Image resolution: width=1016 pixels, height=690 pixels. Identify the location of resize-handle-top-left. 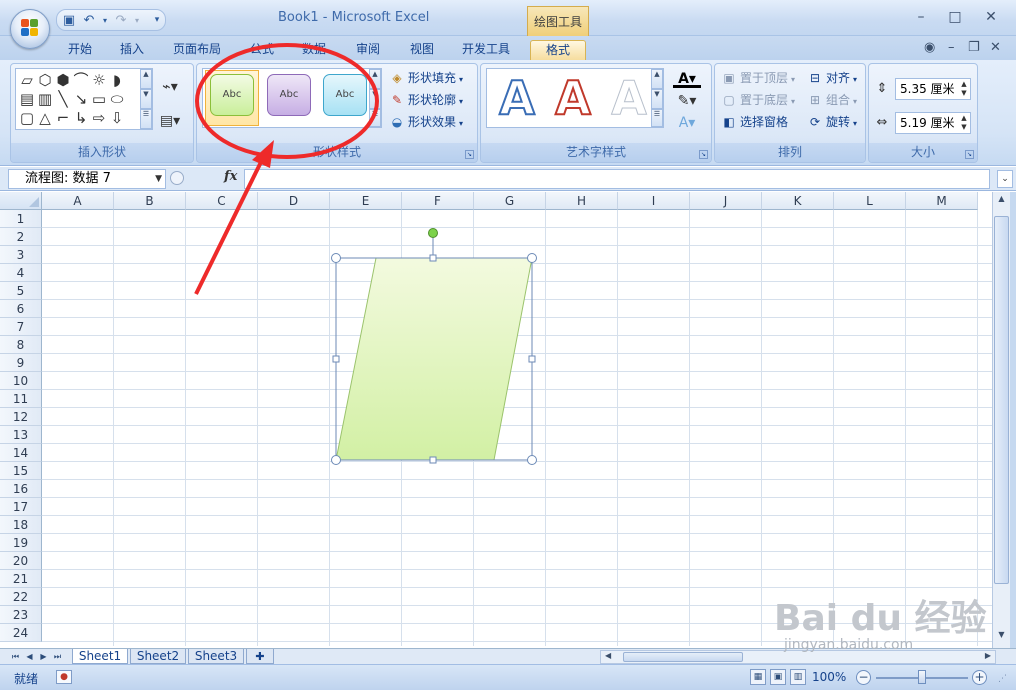
(336, 258).